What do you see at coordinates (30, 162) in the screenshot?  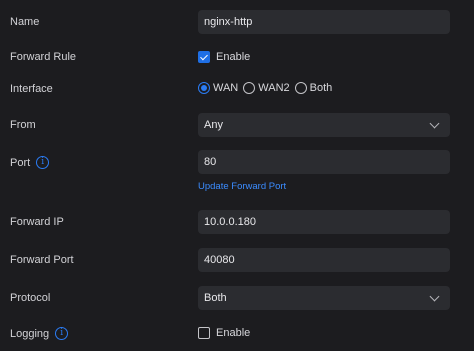 I see `port-label: Port i` at bounding box center [30, 162].